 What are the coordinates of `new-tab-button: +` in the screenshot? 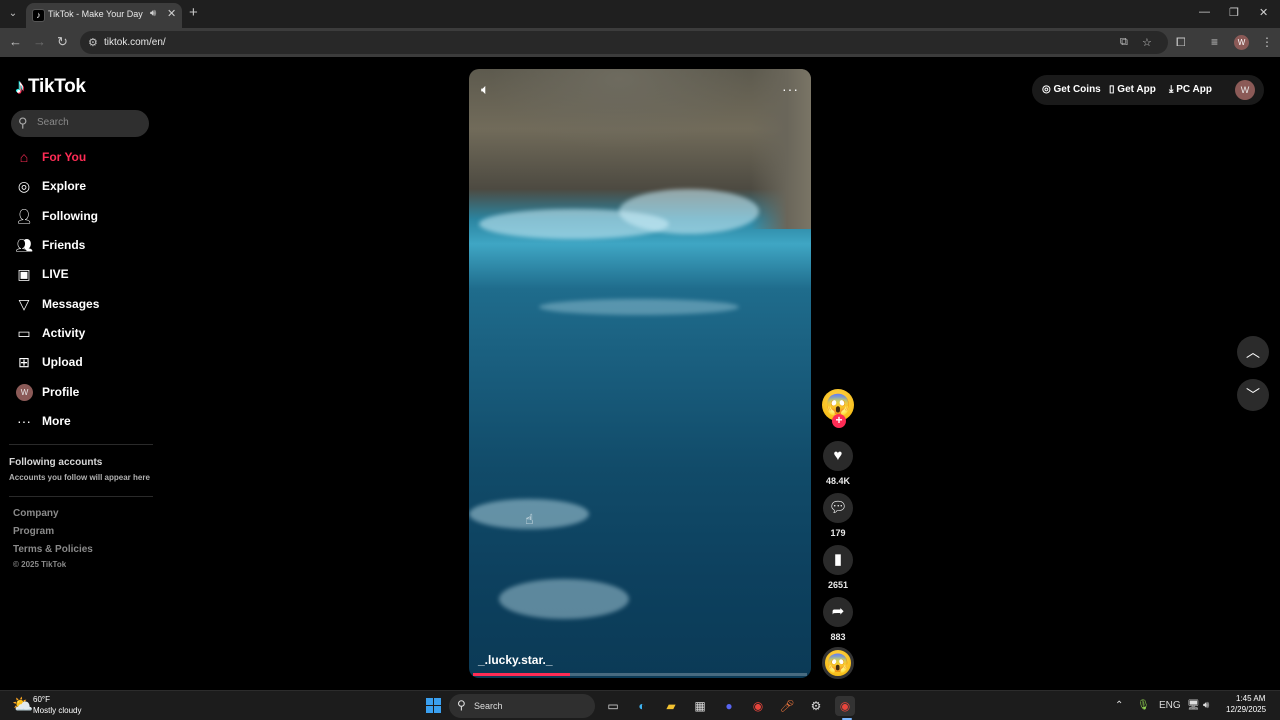 It's located at (193, 12).